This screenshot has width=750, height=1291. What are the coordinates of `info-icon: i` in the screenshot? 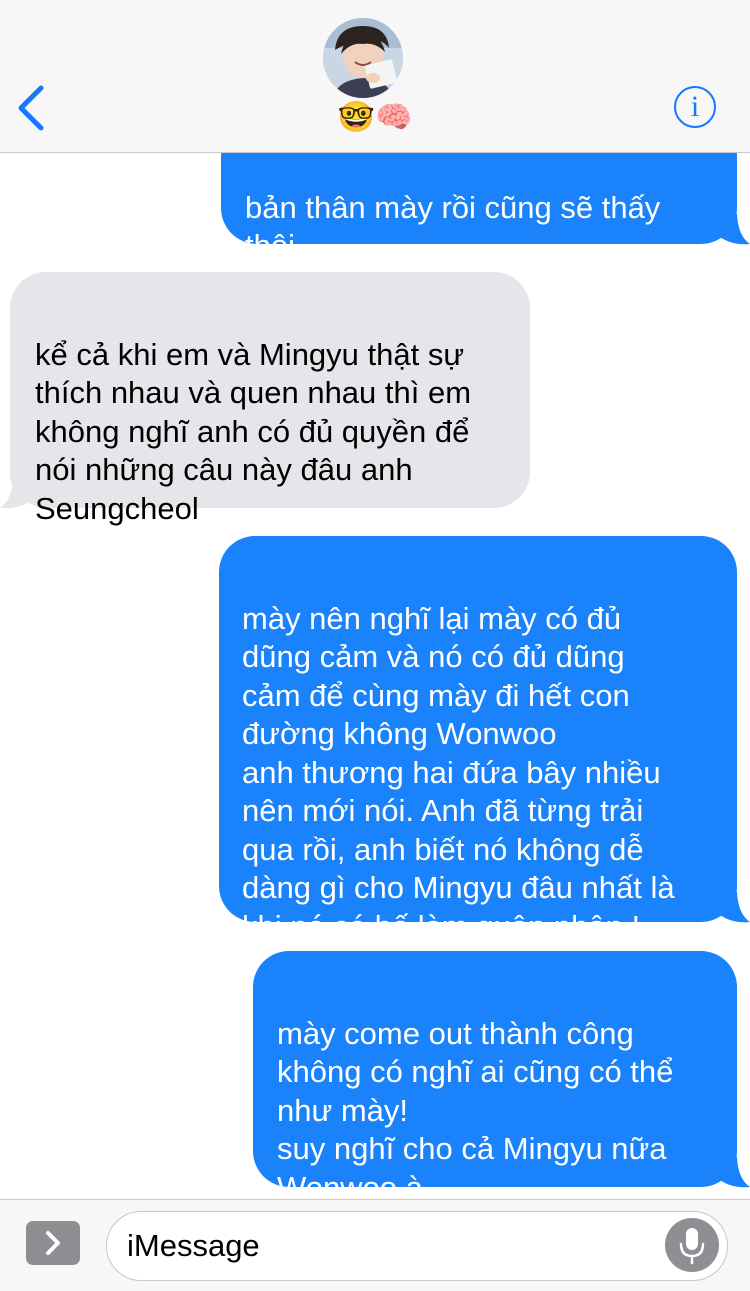 It's located at (695, 106).